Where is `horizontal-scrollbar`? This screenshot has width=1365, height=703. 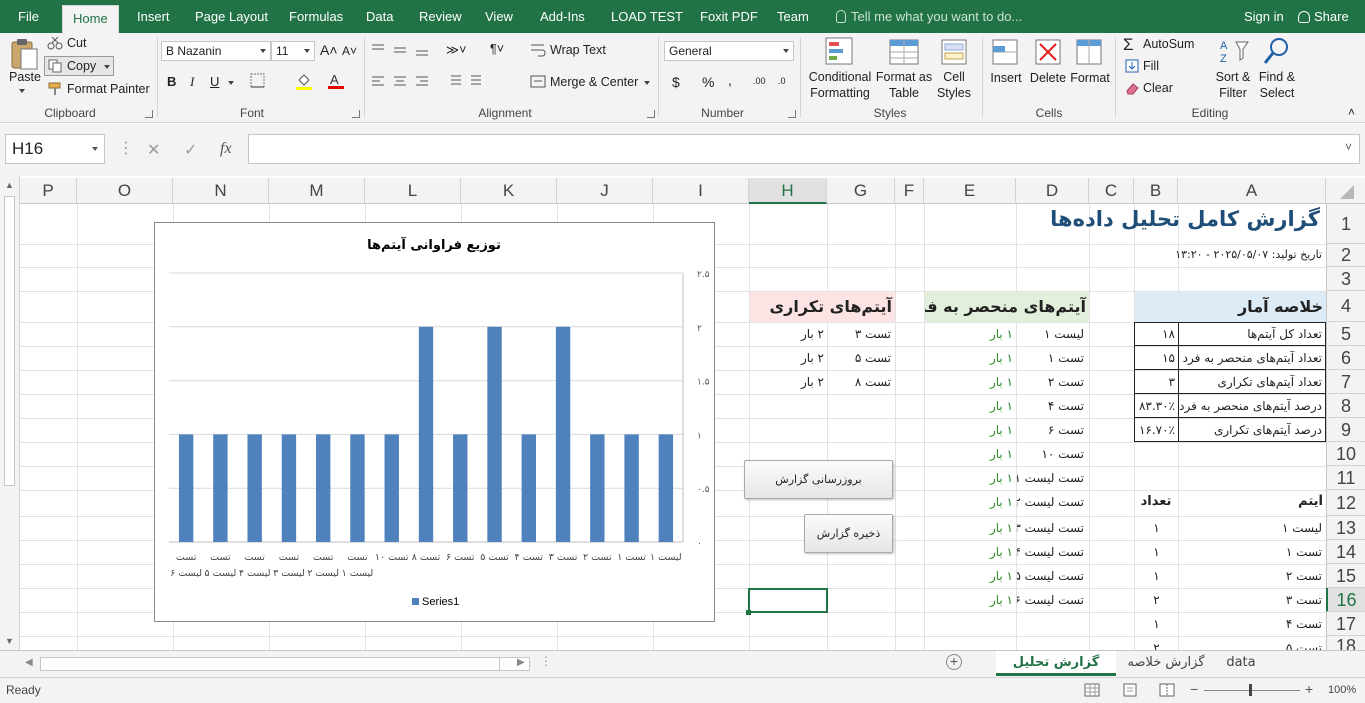
horizontal-scrollbar is located at coordinates (285, 664).